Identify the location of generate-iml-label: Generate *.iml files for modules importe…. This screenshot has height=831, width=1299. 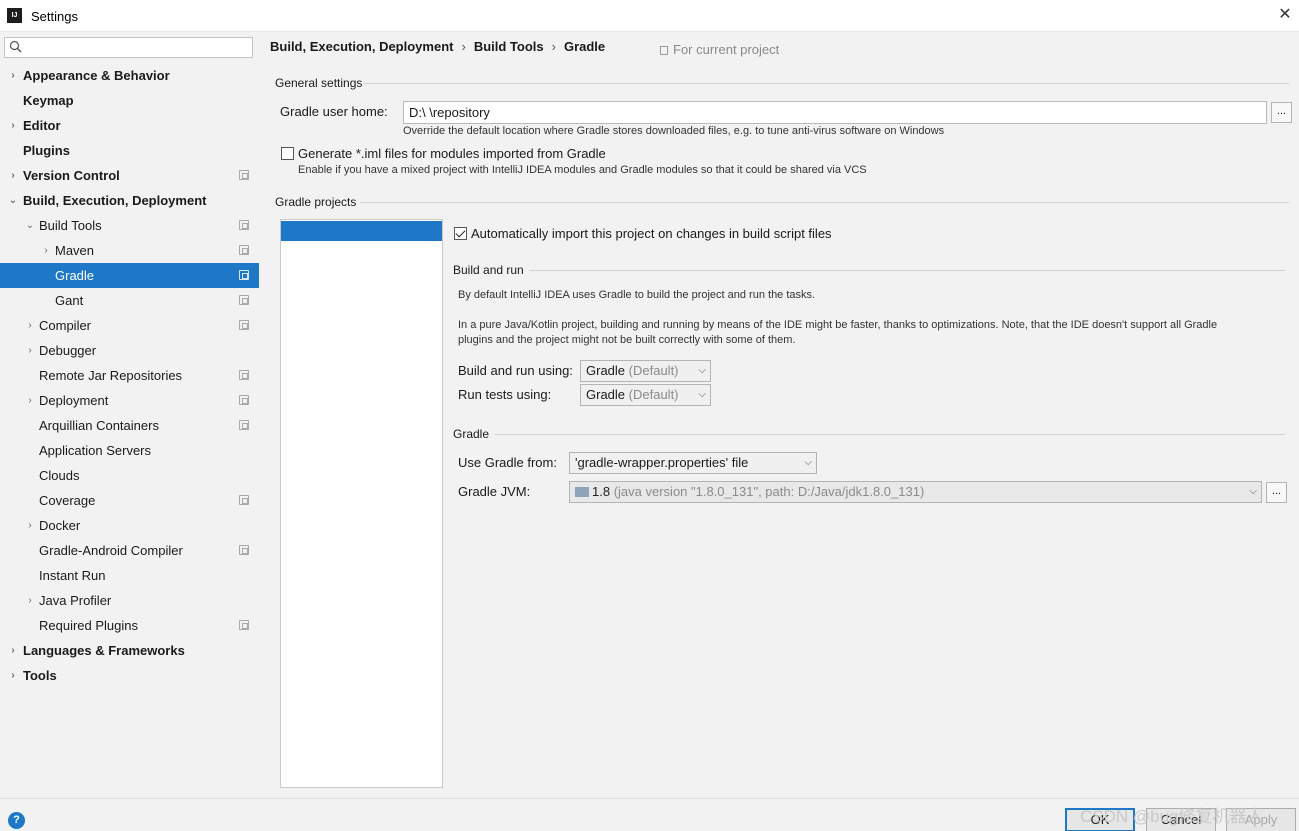
(452, 153).